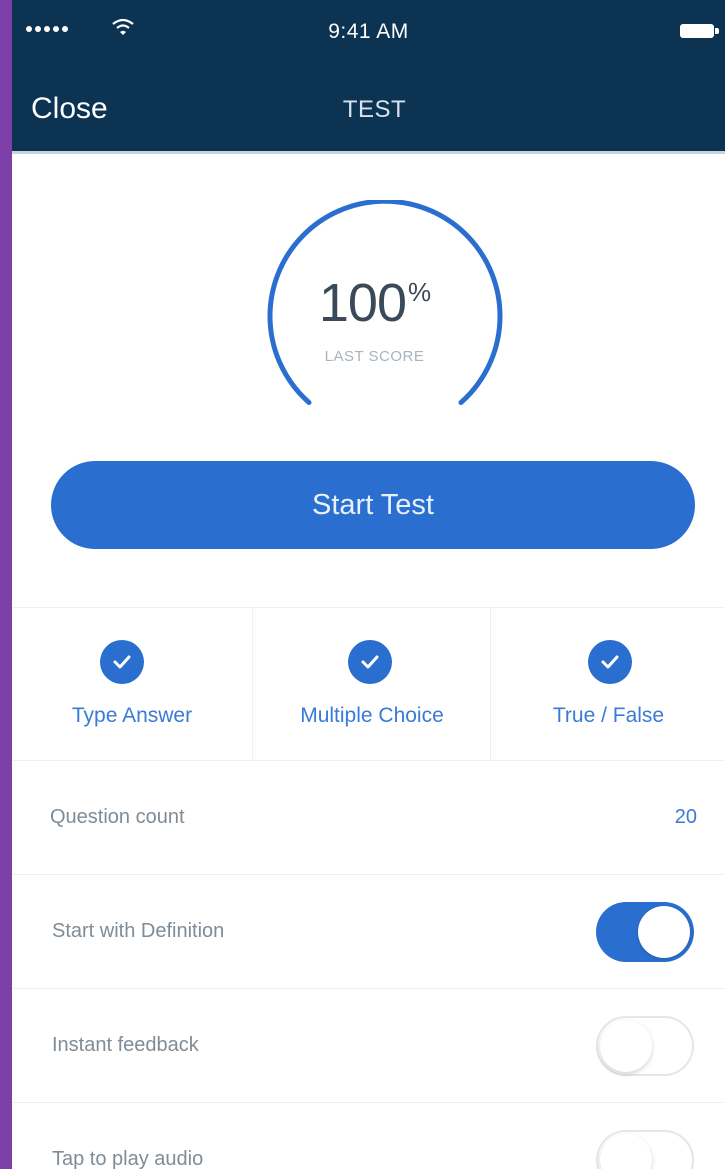  I want to click on setting-instant-feedback: Instant feedback, so click(368, 1045).